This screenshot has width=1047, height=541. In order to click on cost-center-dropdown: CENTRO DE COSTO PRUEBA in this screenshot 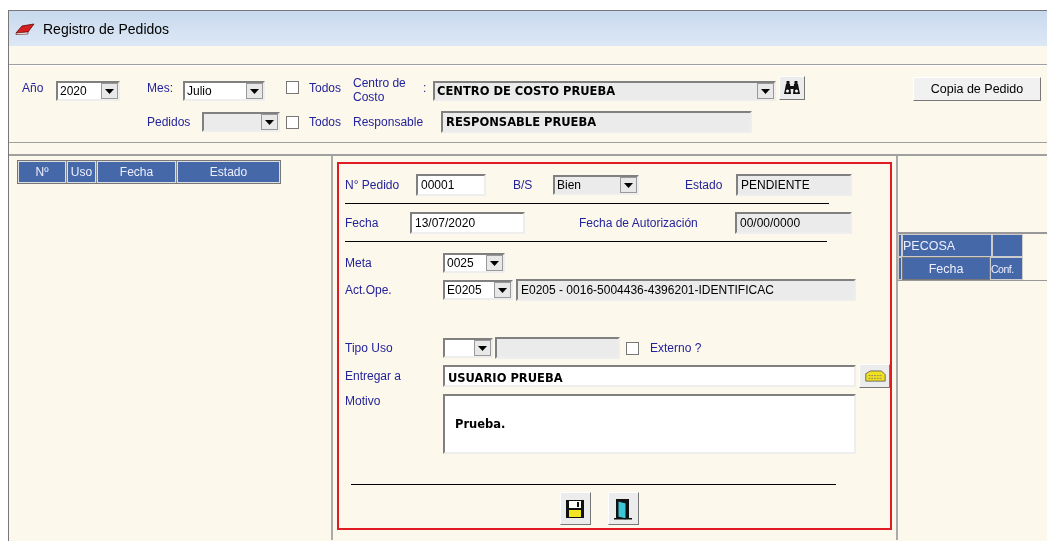, I will do `click(605, 91)`.